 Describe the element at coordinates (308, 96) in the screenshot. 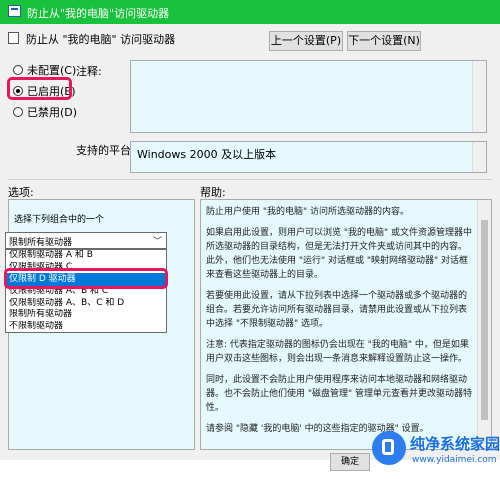

I see `comment-textarea` at that location.